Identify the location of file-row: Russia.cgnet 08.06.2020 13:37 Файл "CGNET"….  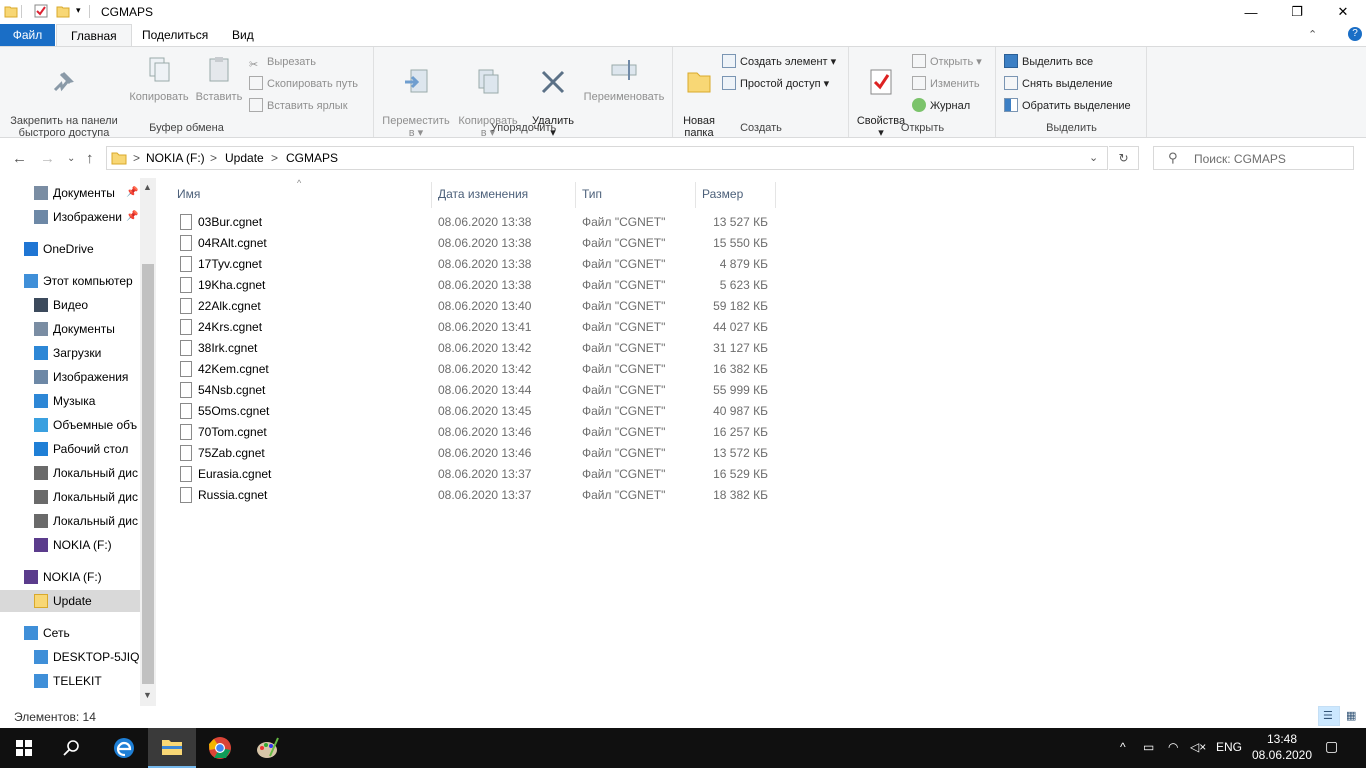
(475, 495).